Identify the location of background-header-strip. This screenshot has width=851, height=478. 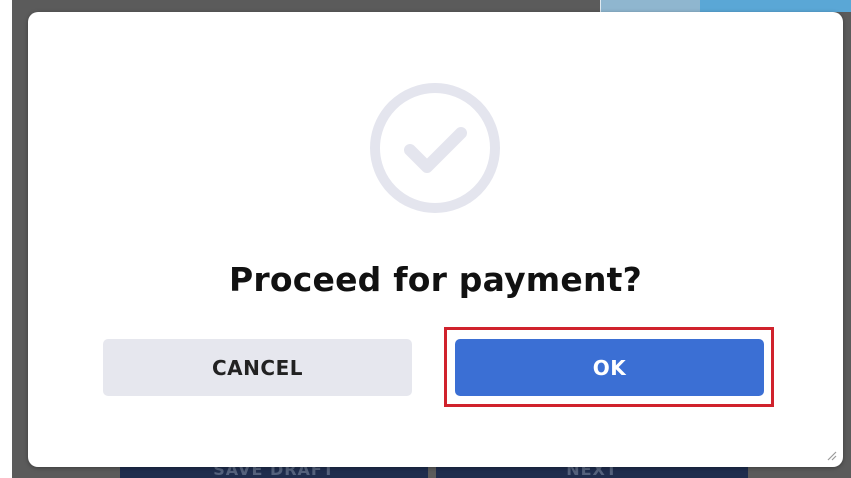
(725, 6).